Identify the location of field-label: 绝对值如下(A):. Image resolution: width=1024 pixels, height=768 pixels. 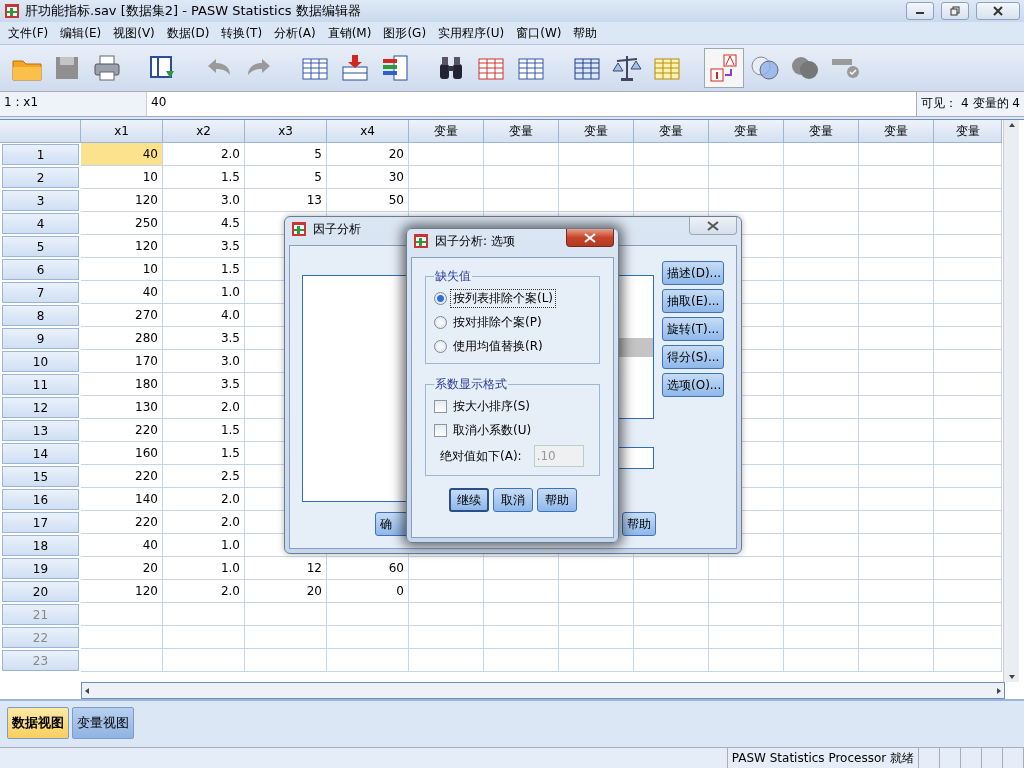
(481, 456).